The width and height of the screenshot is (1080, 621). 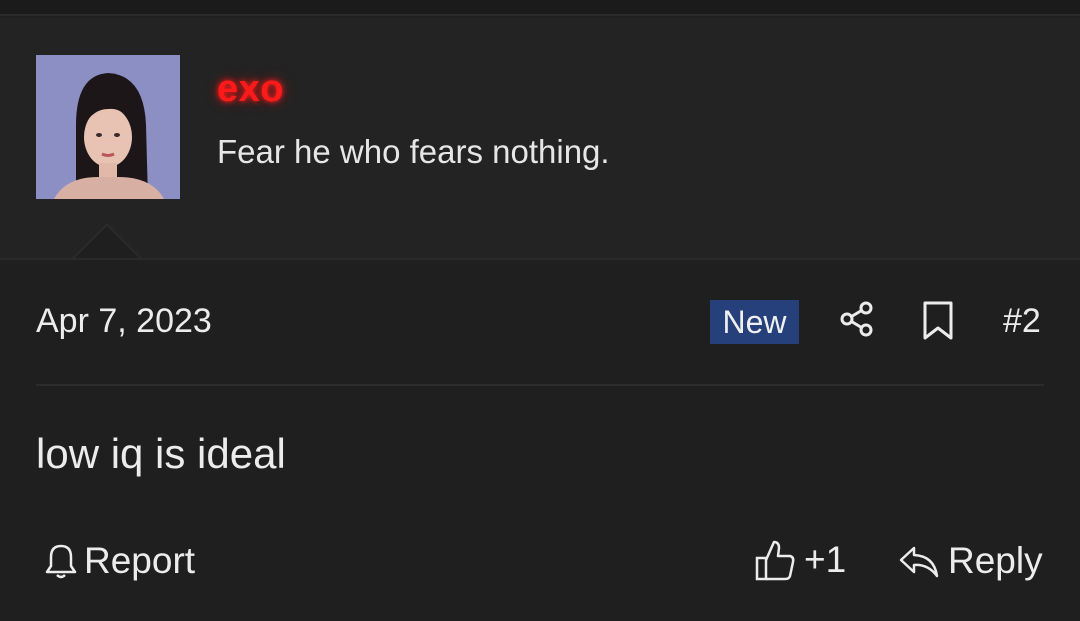 What do you see at coordinates (825, 559) in the screenshot?
I see `reaction-count: +1` at bounding box center [825, 559].